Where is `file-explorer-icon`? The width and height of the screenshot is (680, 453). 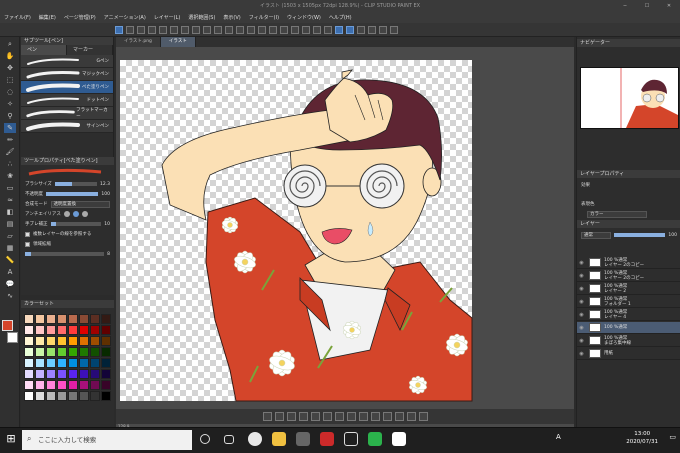
file-explorer-icon is located at coordinates (279, 439).